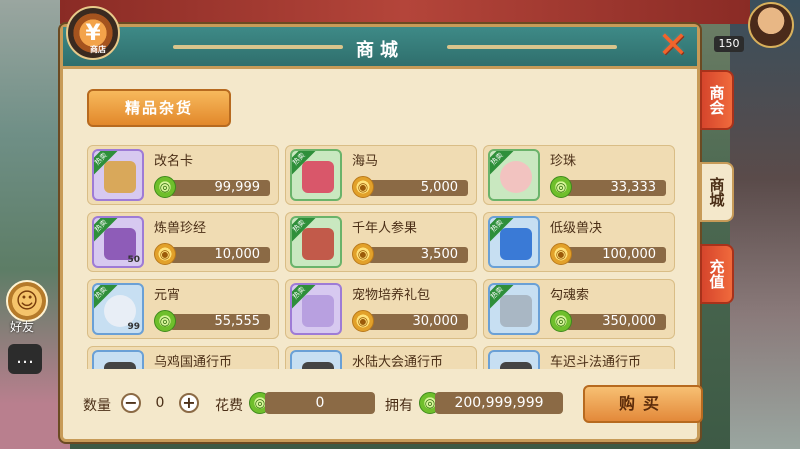  What do you see at coordinates (399, 406) in the screenshot?
I see `owned-label: 拥有` at bounding box center [399, 406].